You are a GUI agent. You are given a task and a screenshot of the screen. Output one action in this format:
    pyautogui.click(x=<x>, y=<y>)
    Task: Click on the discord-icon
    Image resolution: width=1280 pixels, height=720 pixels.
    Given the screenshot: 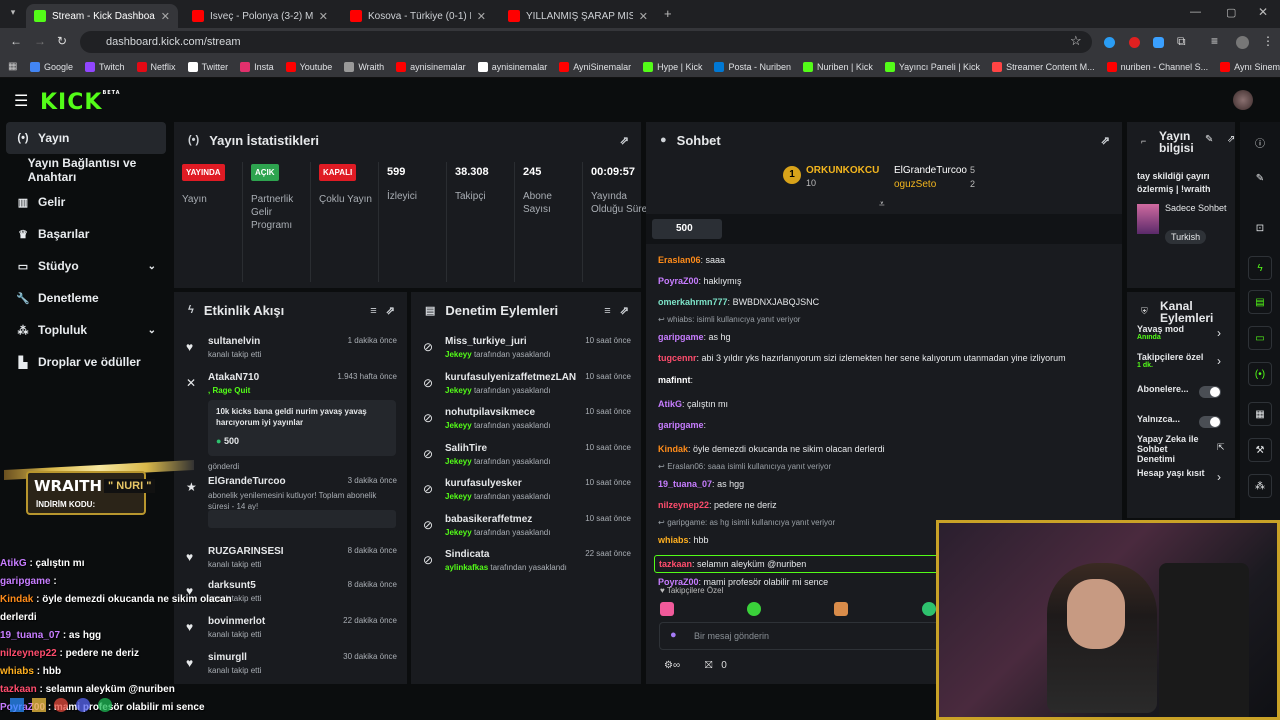 What is the action you would take?
    pyautogui.click(x=83, y=705)
    